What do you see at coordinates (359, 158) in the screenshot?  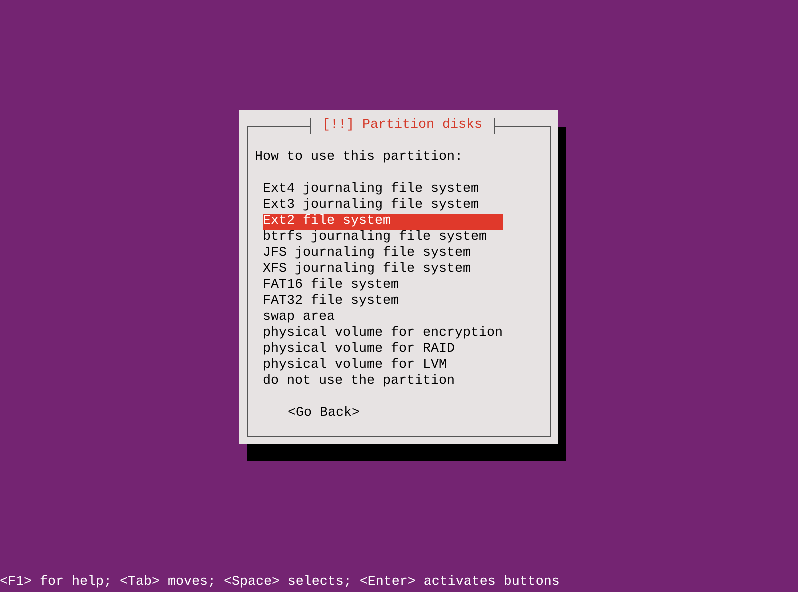 I see `prompt-text: How to use this partition:` at bounding box center [359, 158].